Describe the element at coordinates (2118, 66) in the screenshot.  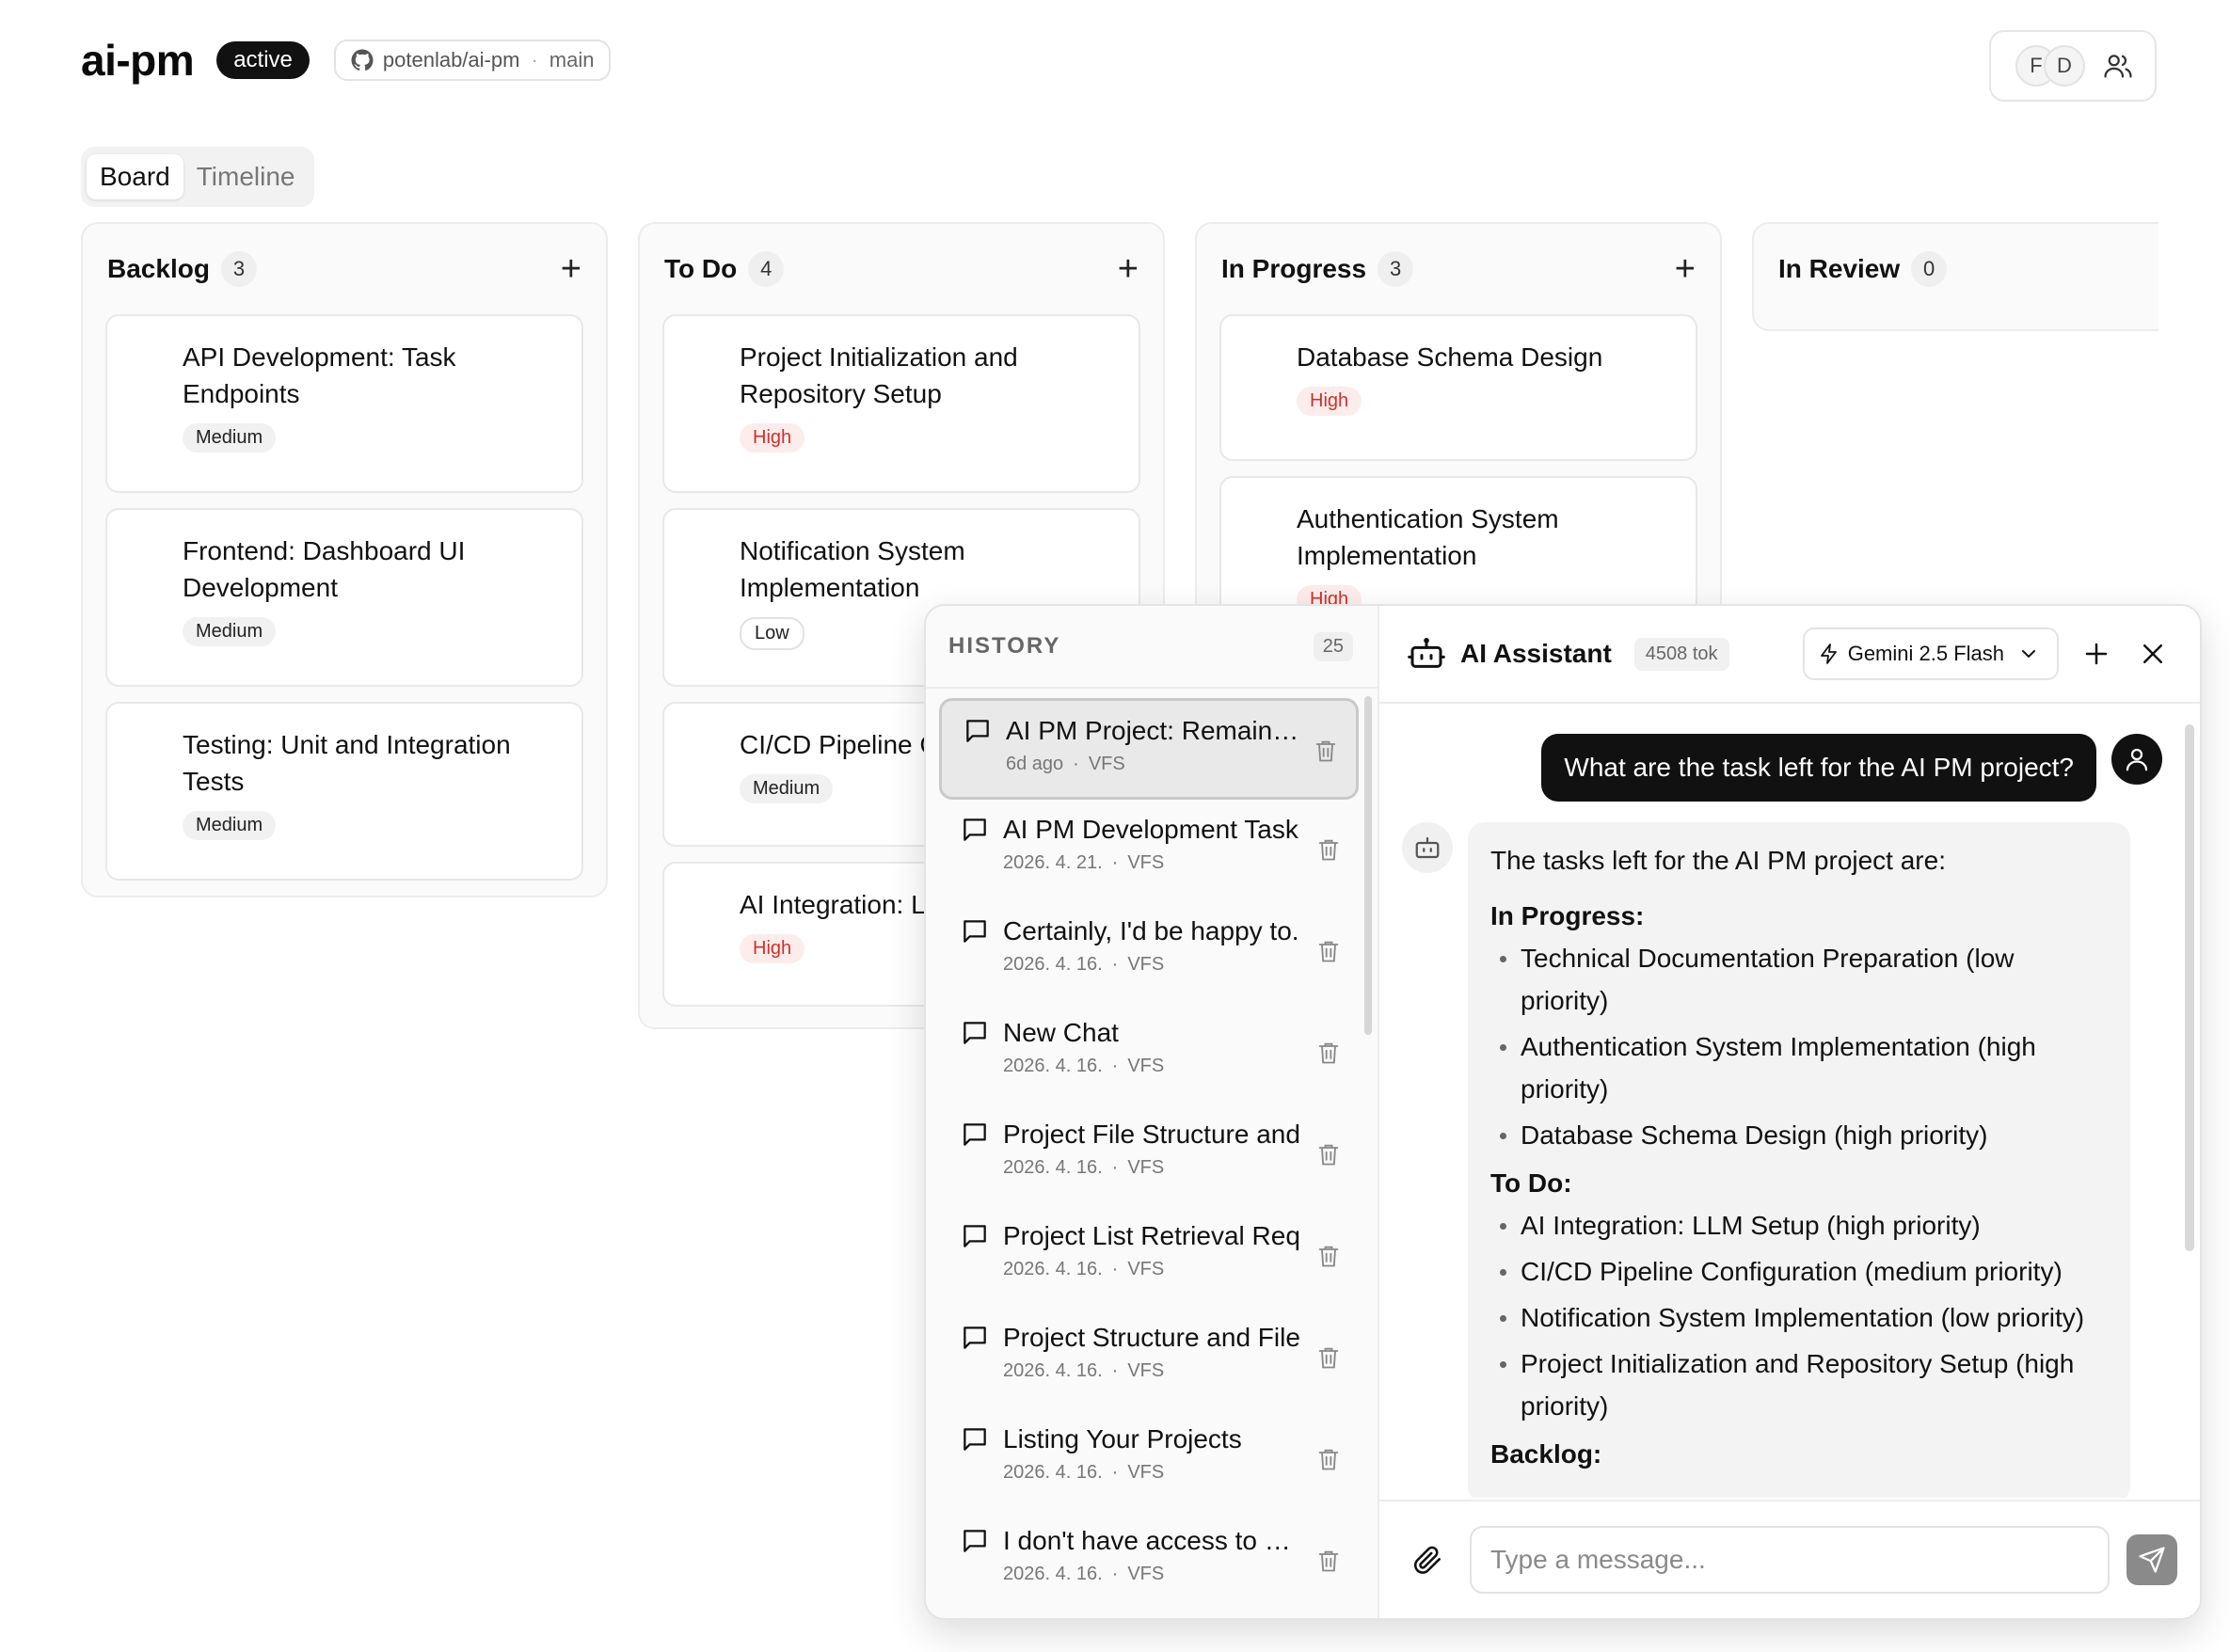
I see `users-icon` at that location.